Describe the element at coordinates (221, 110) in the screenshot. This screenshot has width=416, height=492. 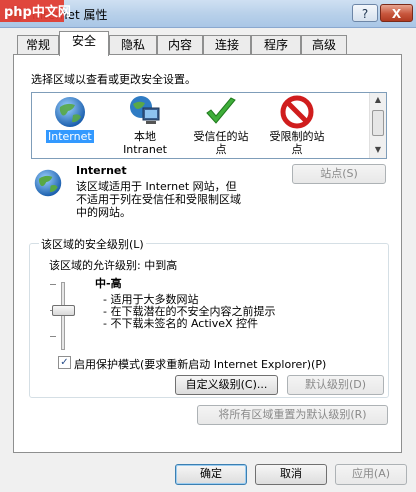
I see `checkmark-icon` at that location.